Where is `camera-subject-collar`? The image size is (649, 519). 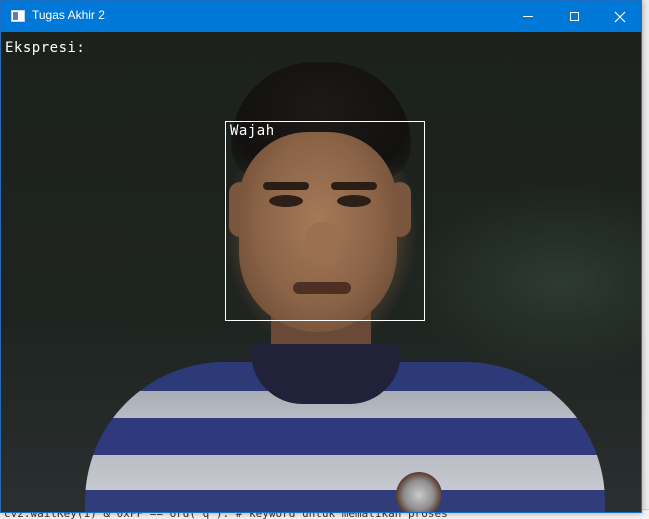 camera-subject-collar is located at coordinates (326, 374).